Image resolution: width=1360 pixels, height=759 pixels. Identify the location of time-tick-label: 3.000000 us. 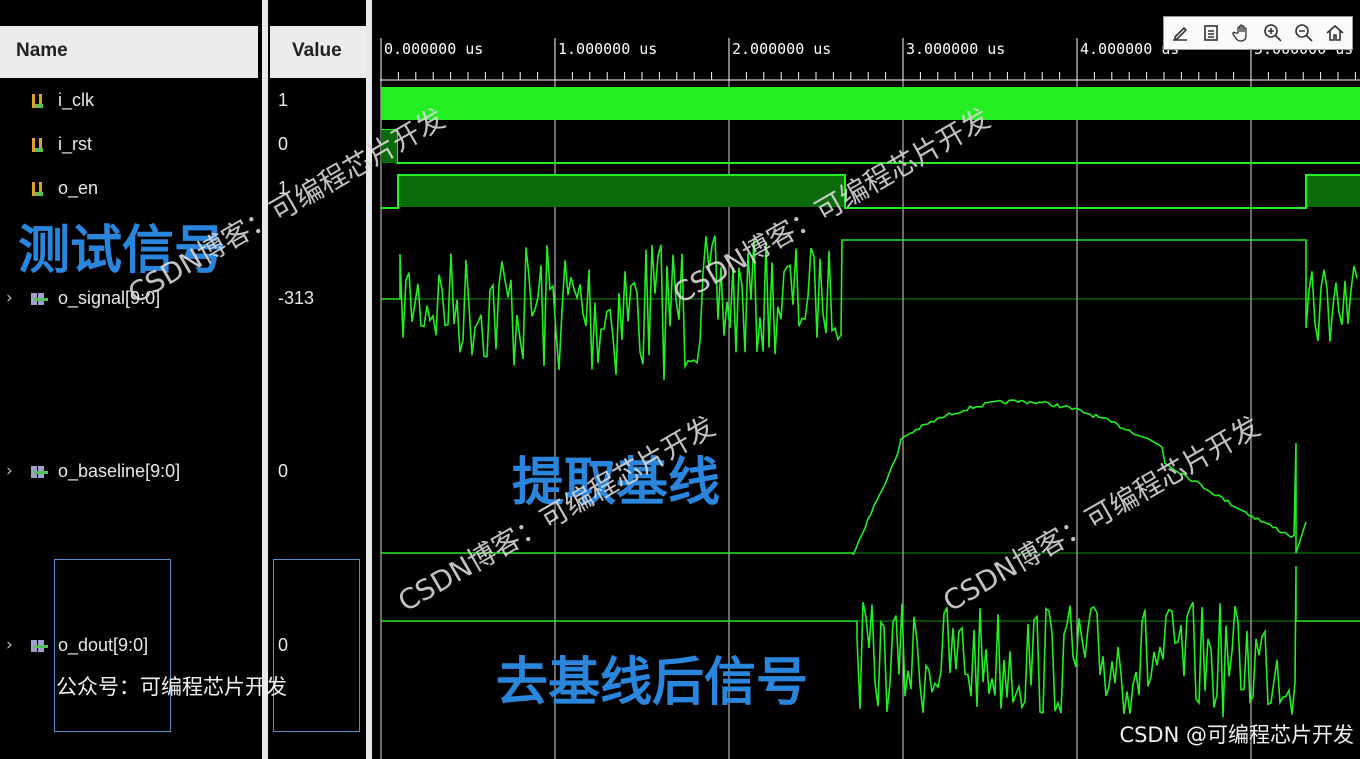
(955, 49).